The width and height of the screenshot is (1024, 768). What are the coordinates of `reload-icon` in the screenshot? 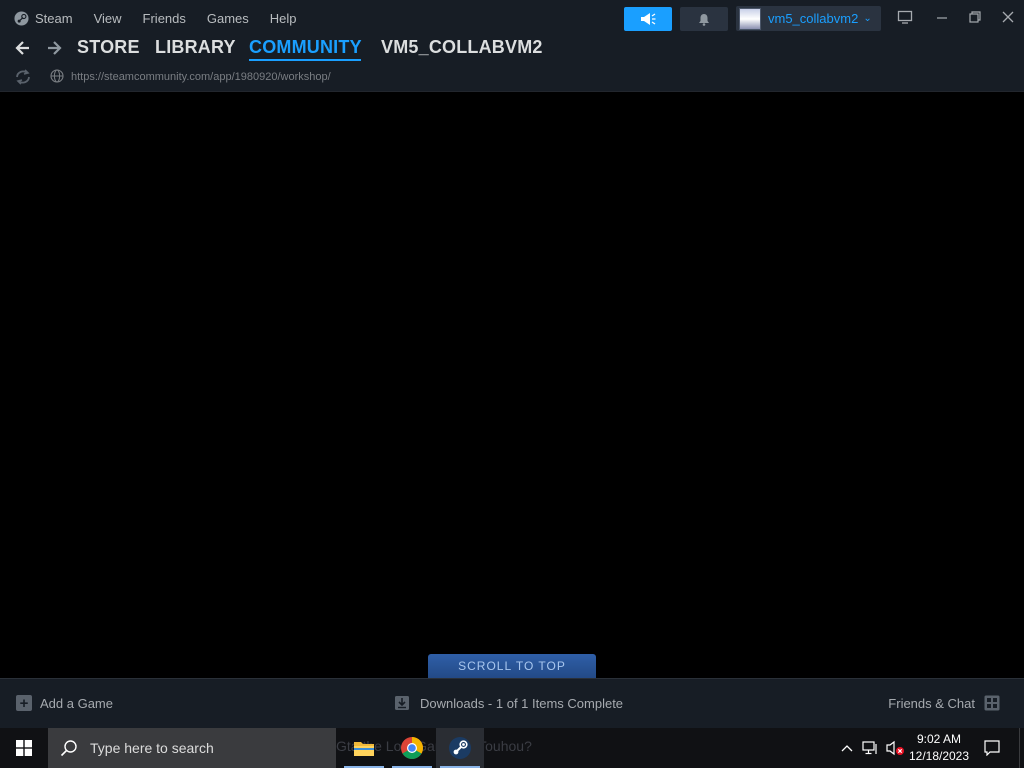 It's located at (23, 77).